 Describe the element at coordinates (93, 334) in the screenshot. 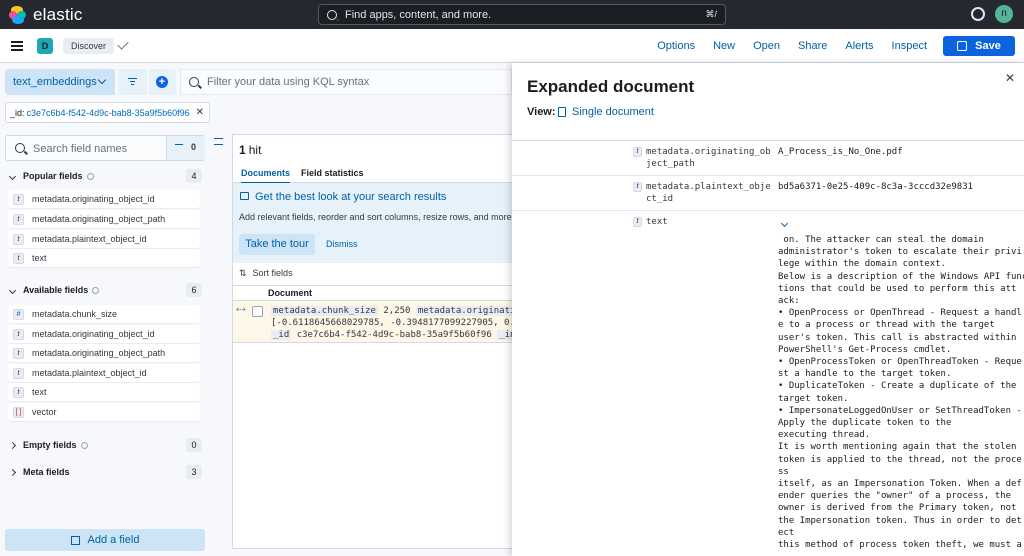

I see `field-name: metadata.originating_object_id` at that location.